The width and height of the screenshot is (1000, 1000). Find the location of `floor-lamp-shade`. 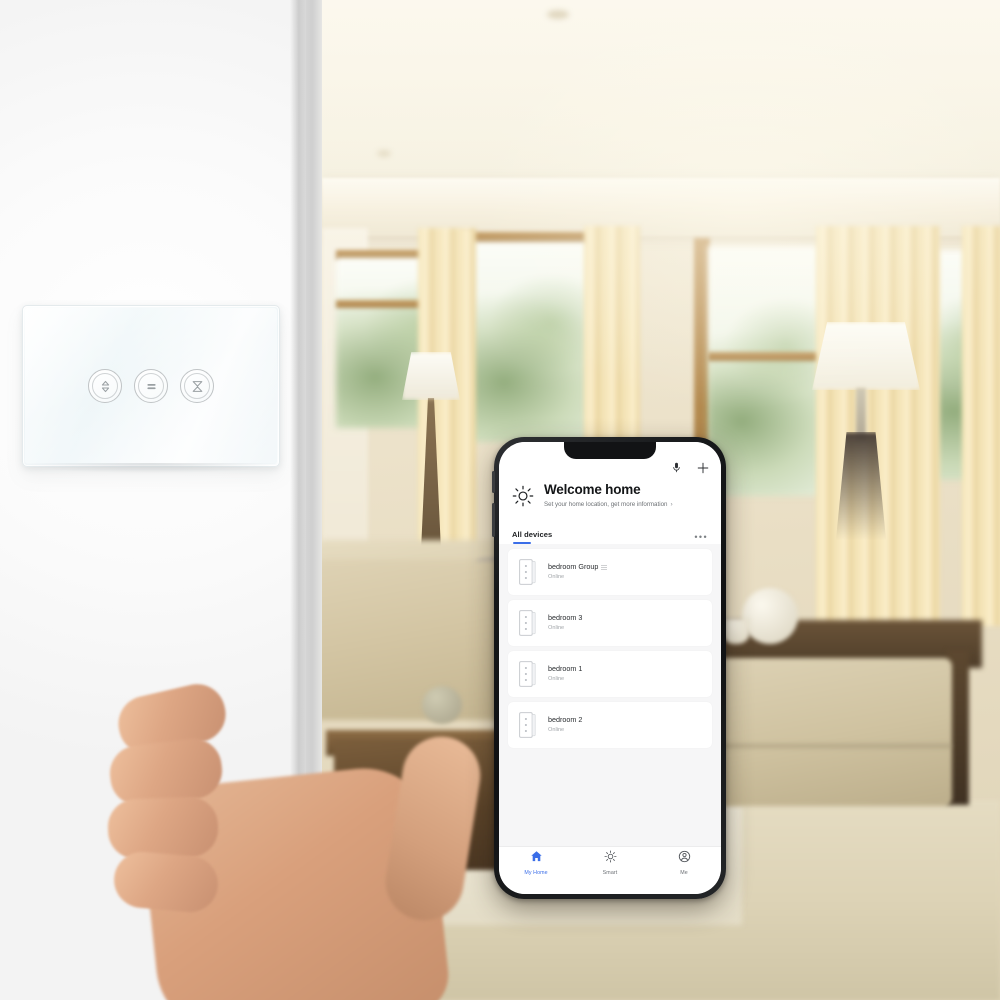

floor-lamp-shade is located at coordinates (866, 356).